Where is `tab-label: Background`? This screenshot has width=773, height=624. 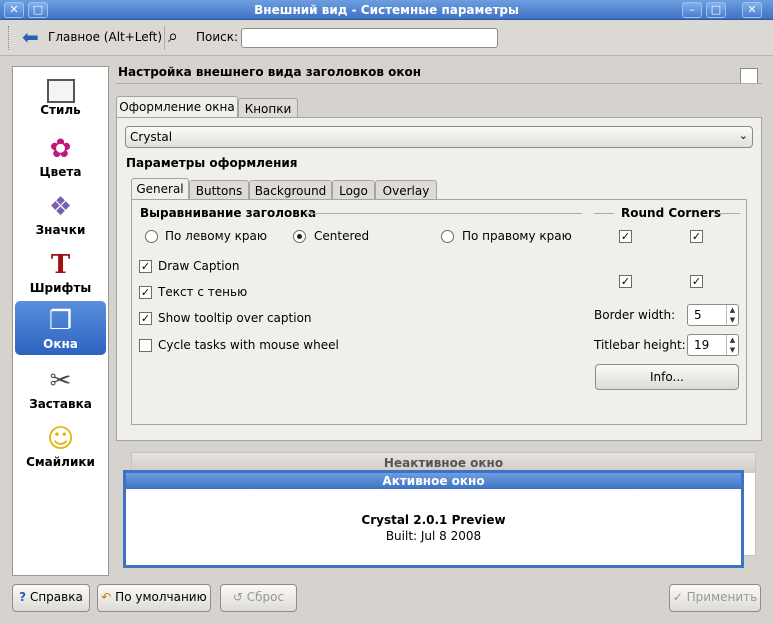 tab-label: Background is located at coordinates (290, 191).